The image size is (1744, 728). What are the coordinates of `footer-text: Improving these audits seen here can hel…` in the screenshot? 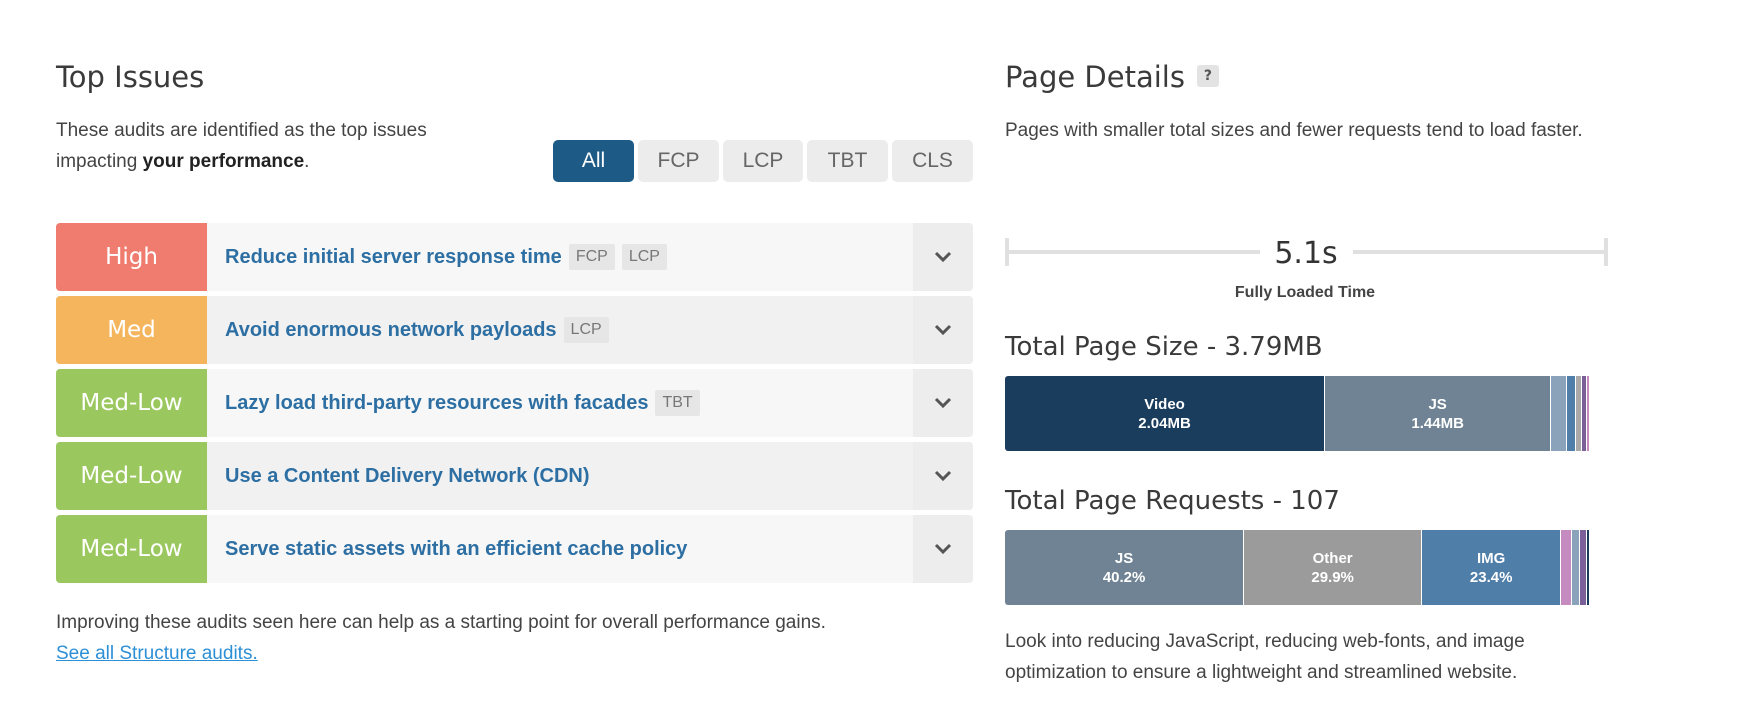 It's located at (441, 622).